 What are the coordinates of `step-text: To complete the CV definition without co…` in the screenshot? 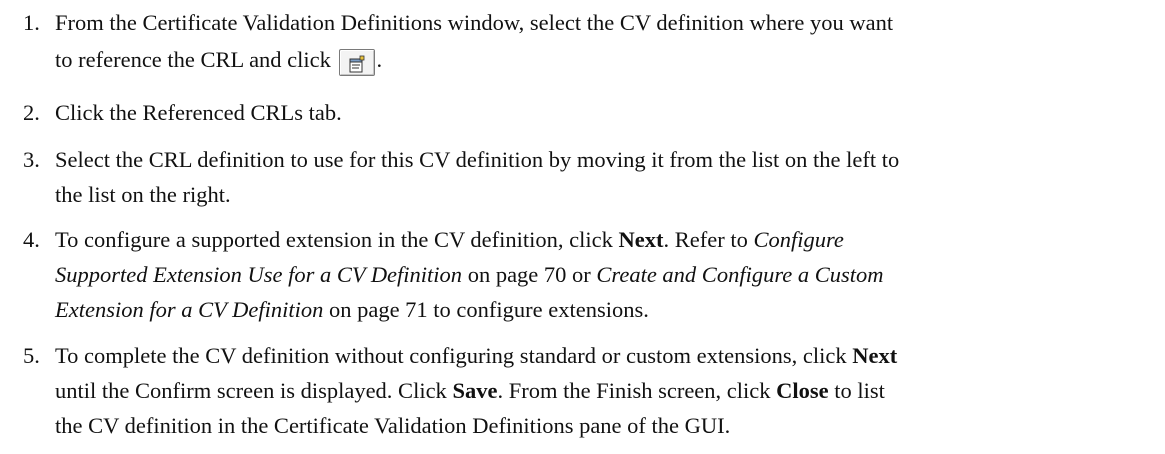 It's located at (476, 355).